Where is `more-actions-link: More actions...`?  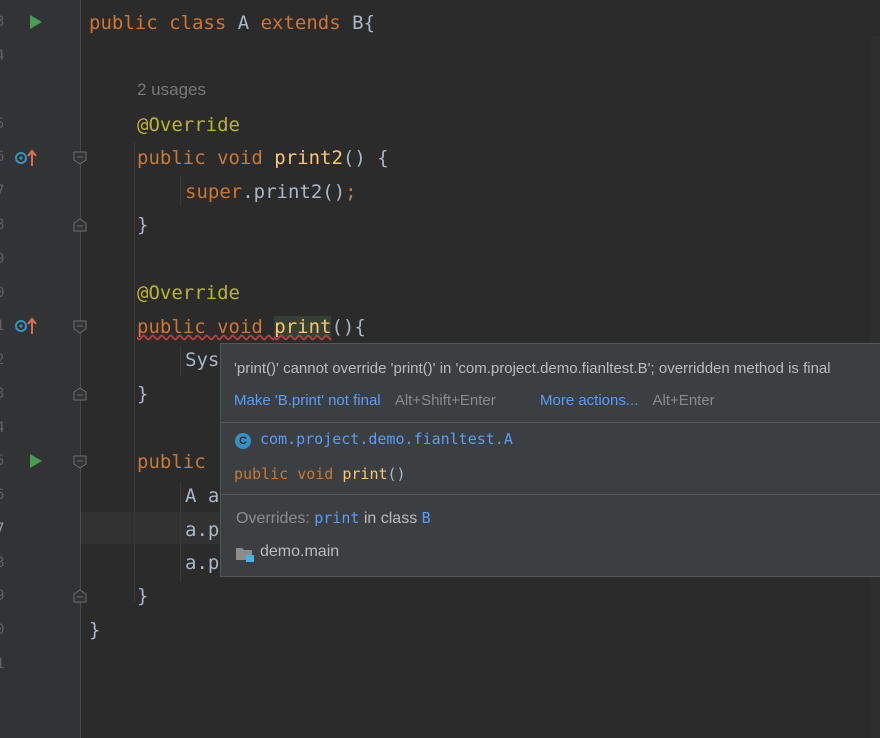 more-actions-link: More actions... is located at coordinates (589, 400).